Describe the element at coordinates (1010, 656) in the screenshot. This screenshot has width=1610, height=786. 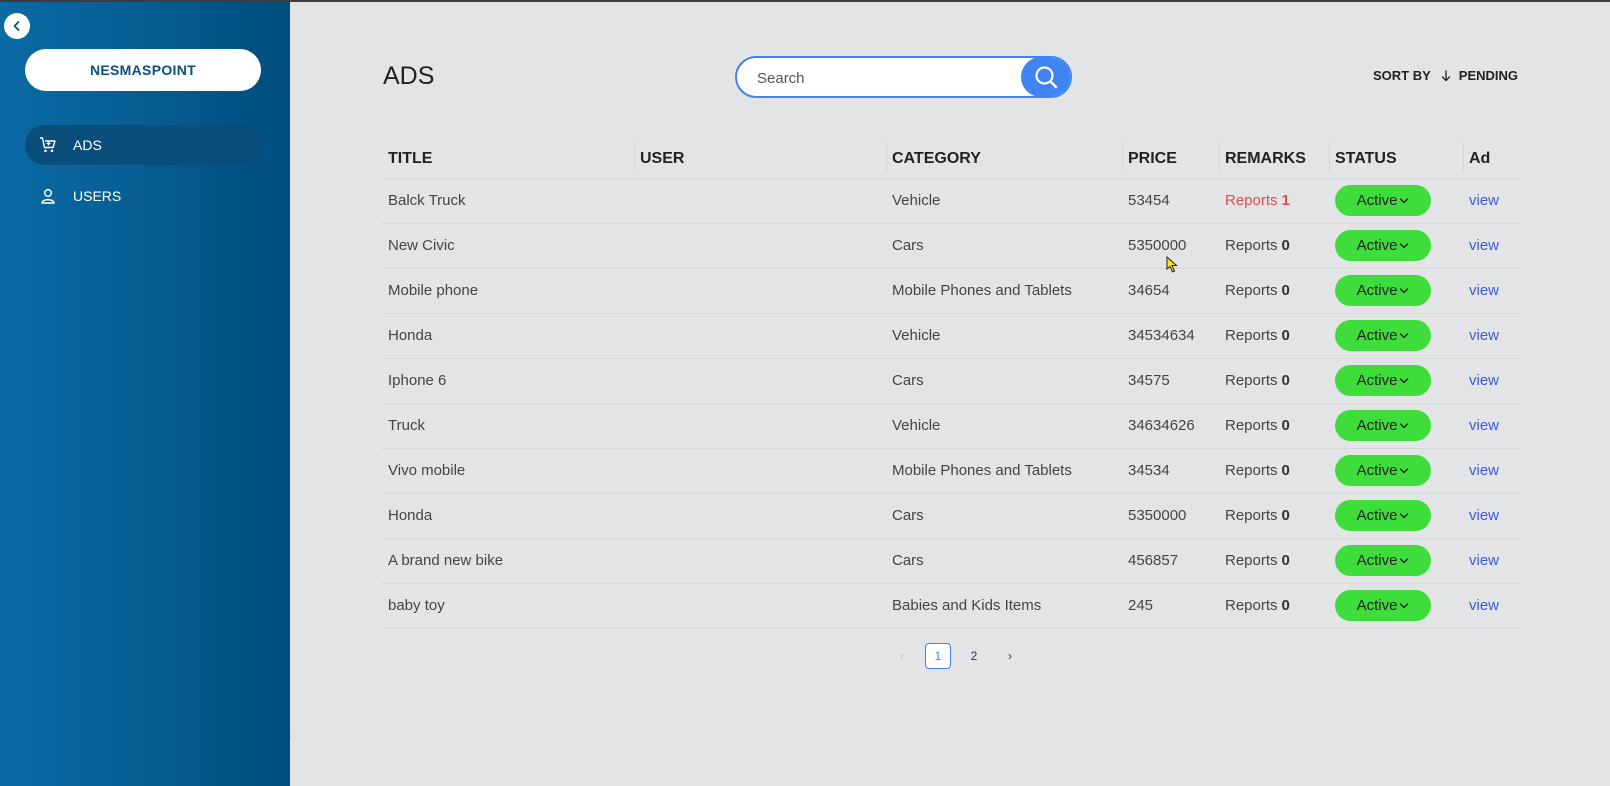
I see `pagination-next-button: ›` at that location.